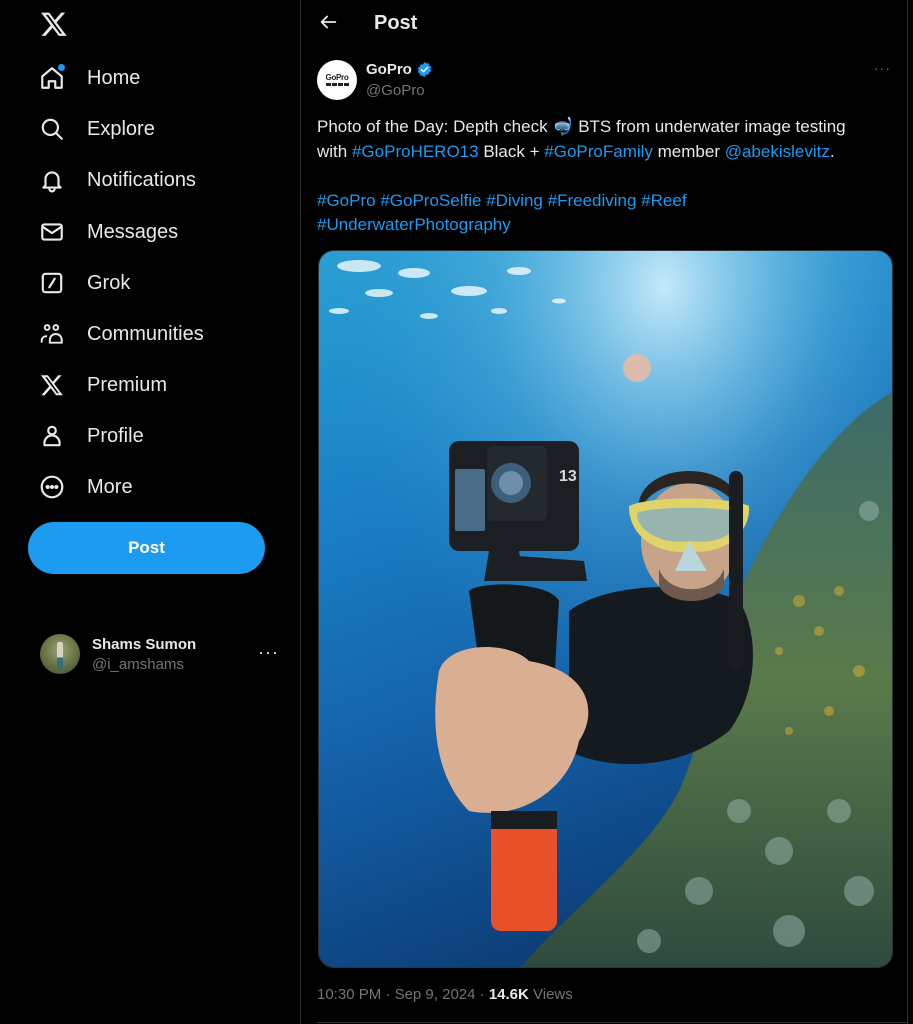  Describe the element at coordinates (52, 436) in the screenshot. I see `person-icon` at that location.